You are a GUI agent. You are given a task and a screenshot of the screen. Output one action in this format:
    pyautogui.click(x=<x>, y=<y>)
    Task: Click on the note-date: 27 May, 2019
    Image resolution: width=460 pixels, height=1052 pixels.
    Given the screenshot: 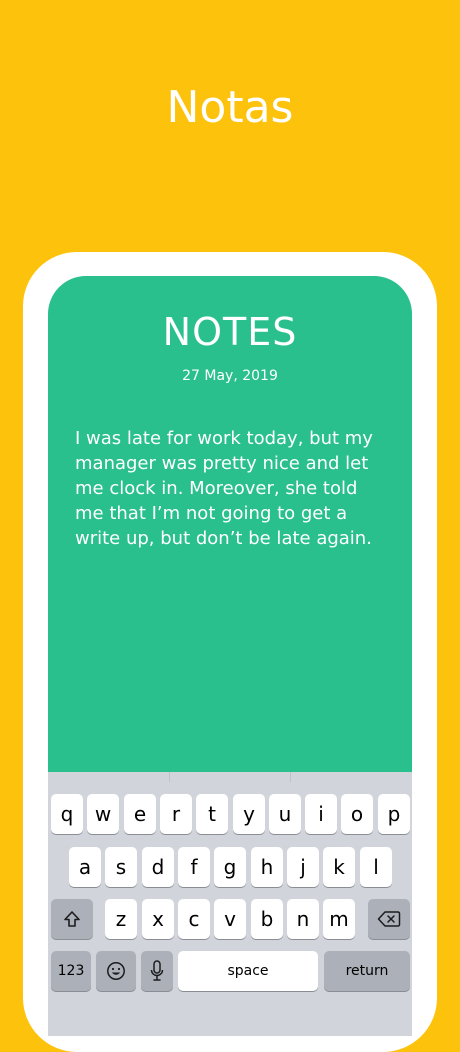 What is the action you would take?
    pyautogui.click(x=230, y=376)
    